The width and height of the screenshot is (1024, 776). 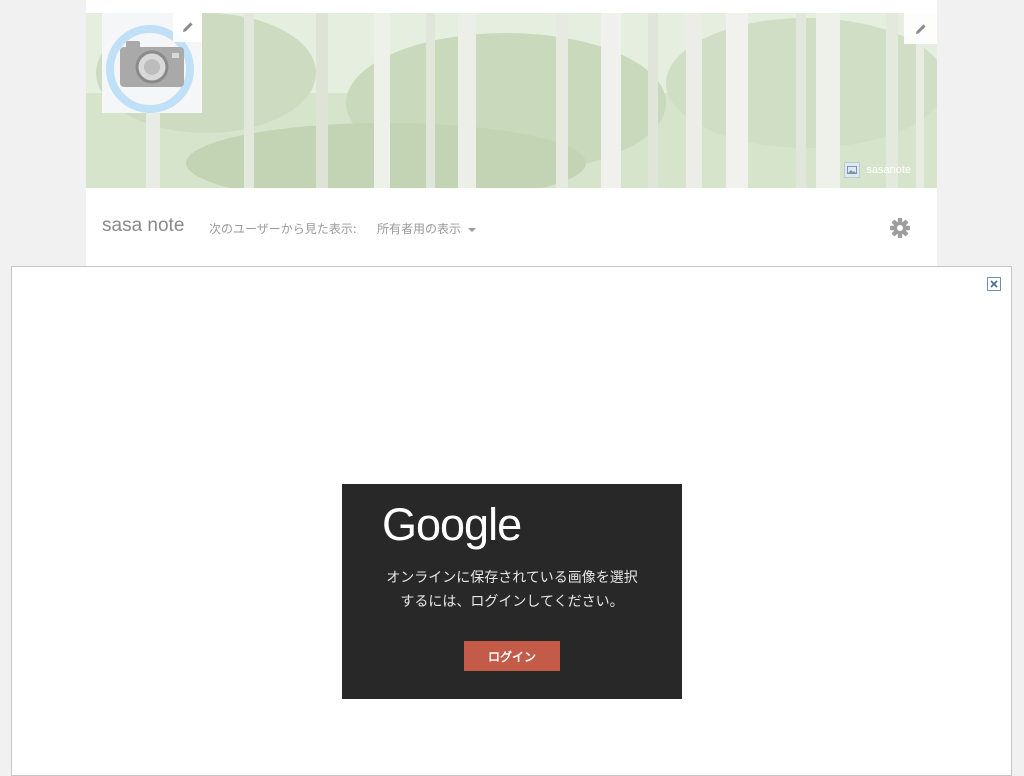 I want to click on view-as-dropdown: 所有者用の表示, so click(x=427, y=228).